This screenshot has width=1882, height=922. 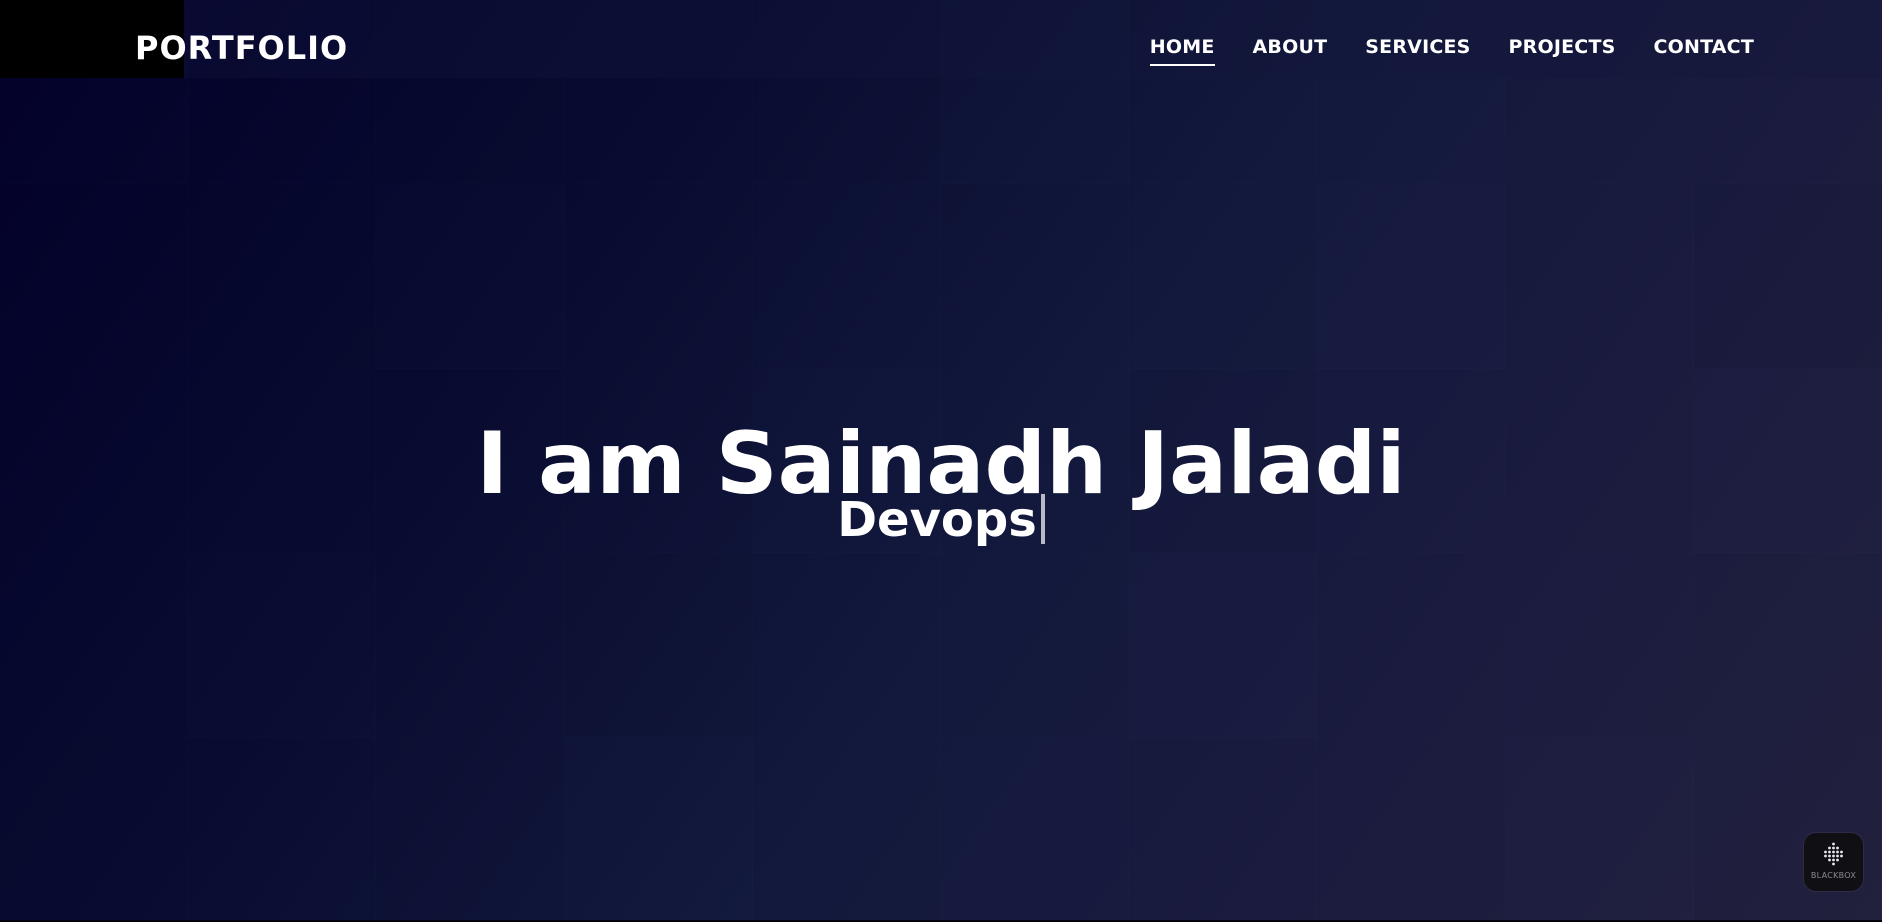 I want to click on main-nav: HOME ABOUT SERVICES PROJECTS CONTACT, so click(x=1452, y=51).